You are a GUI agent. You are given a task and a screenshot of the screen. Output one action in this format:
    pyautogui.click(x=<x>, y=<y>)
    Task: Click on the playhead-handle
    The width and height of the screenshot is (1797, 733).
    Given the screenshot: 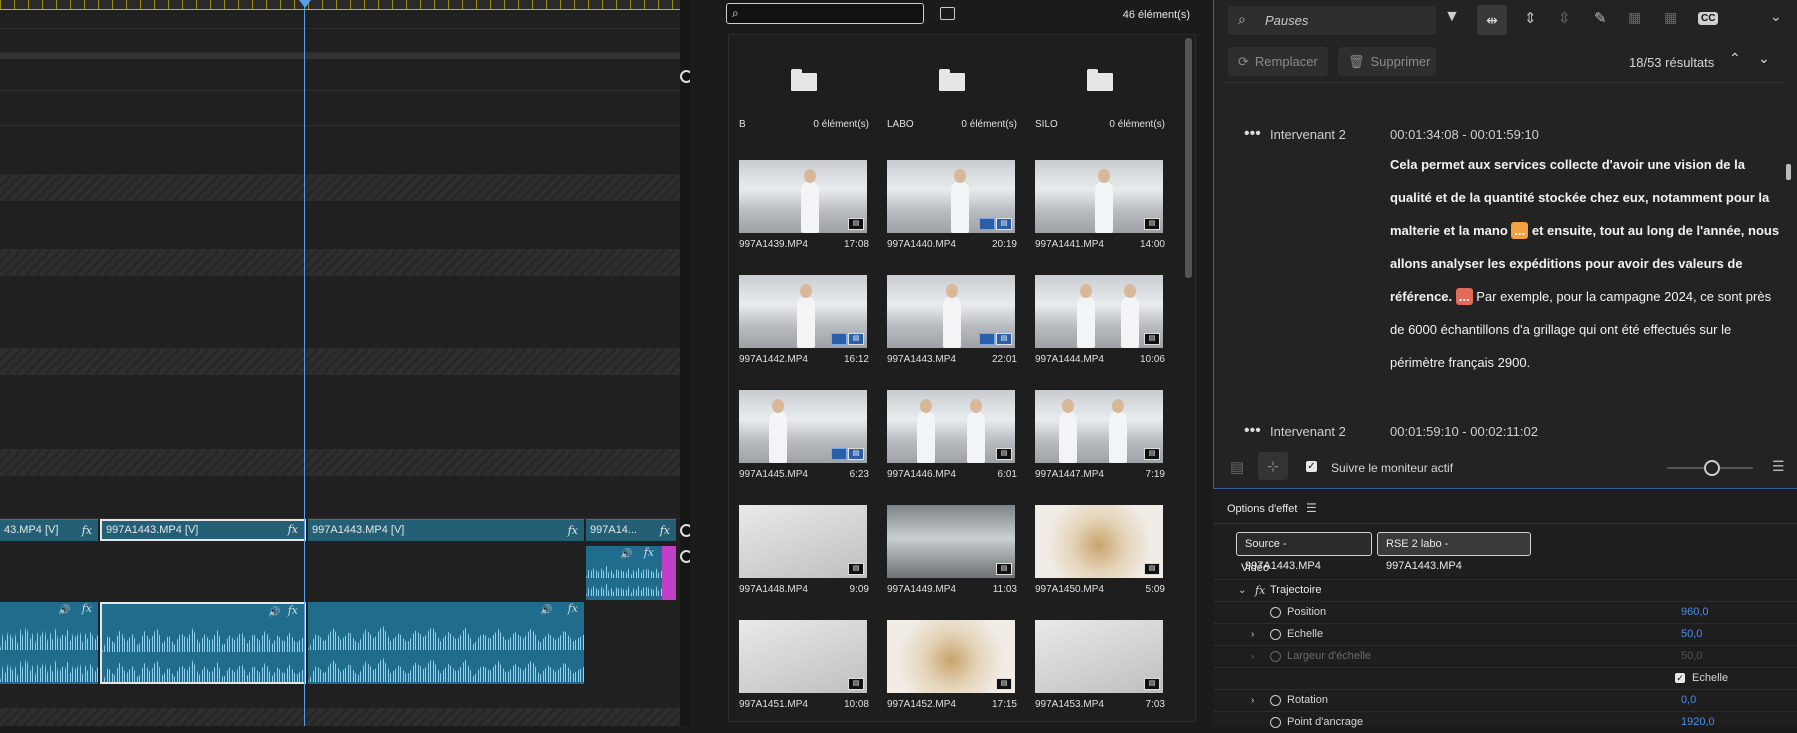 What is the action you would take?
    pyautogui.click(x=305, y=4)
    